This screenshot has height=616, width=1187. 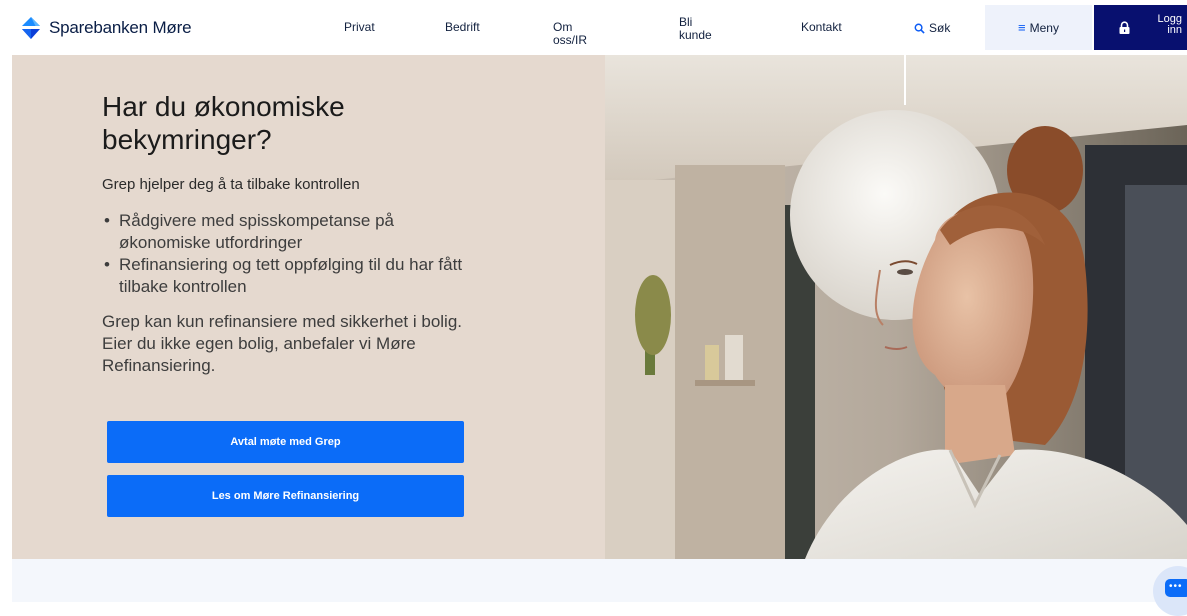 What do you see at coordinates (359, 27) in the screenshot?
I see `nav-privat: Privat` at bounding box center [359, 27].